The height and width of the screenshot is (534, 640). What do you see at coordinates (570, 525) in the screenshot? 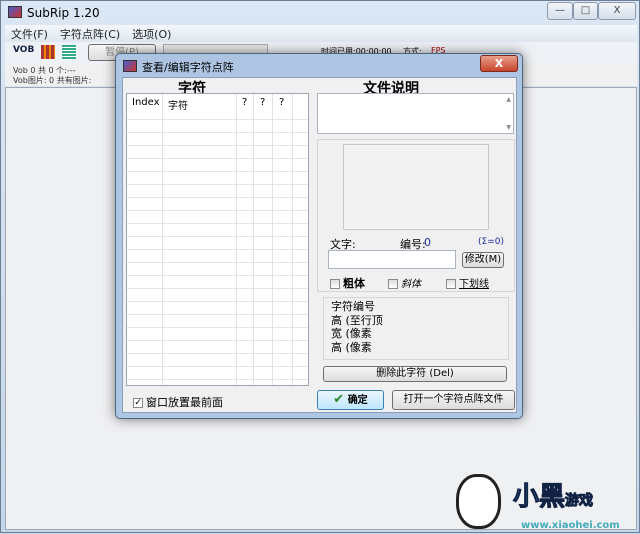
I see `watermark-url: www.xiaohei.com` at bounding box center [570, 525].